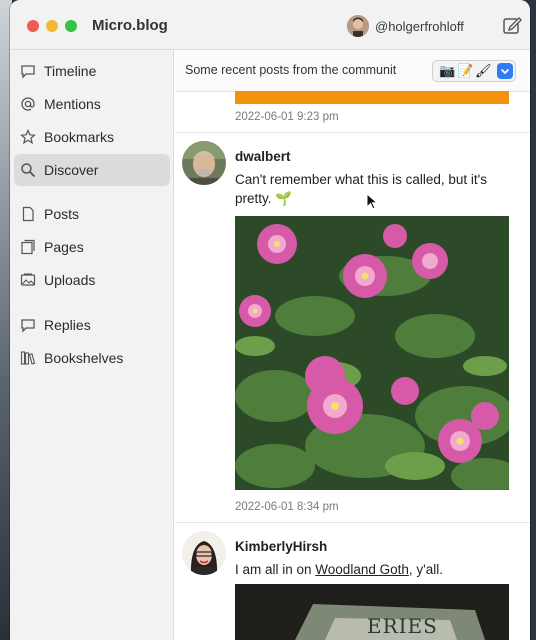 This screenshot has width=536, height=640. What do you see at coordinates (512, 25) in the screenshot?
I see `compose-icon` at bounding box center [512, 25].